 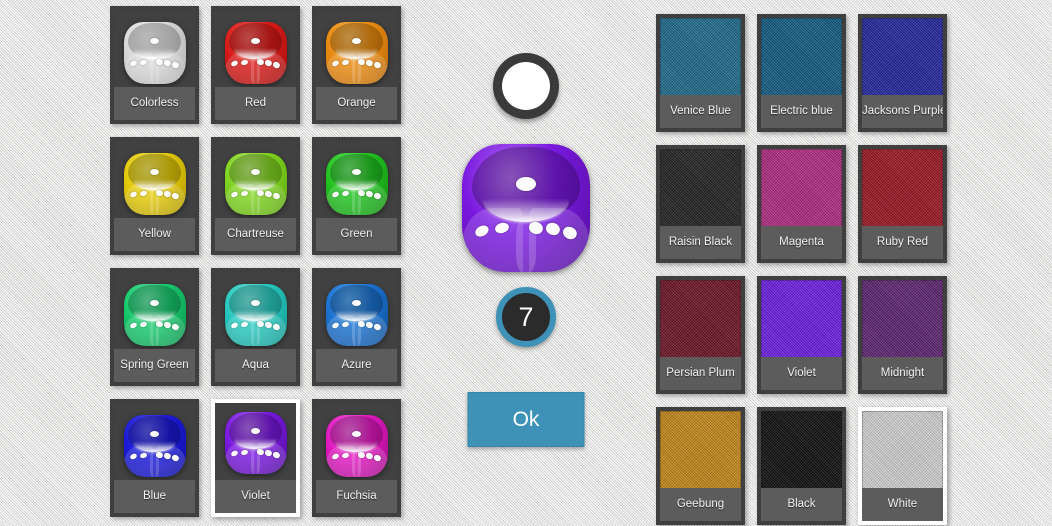 I want to click on dice-count-badge: 7, so click(x=526, y=317).